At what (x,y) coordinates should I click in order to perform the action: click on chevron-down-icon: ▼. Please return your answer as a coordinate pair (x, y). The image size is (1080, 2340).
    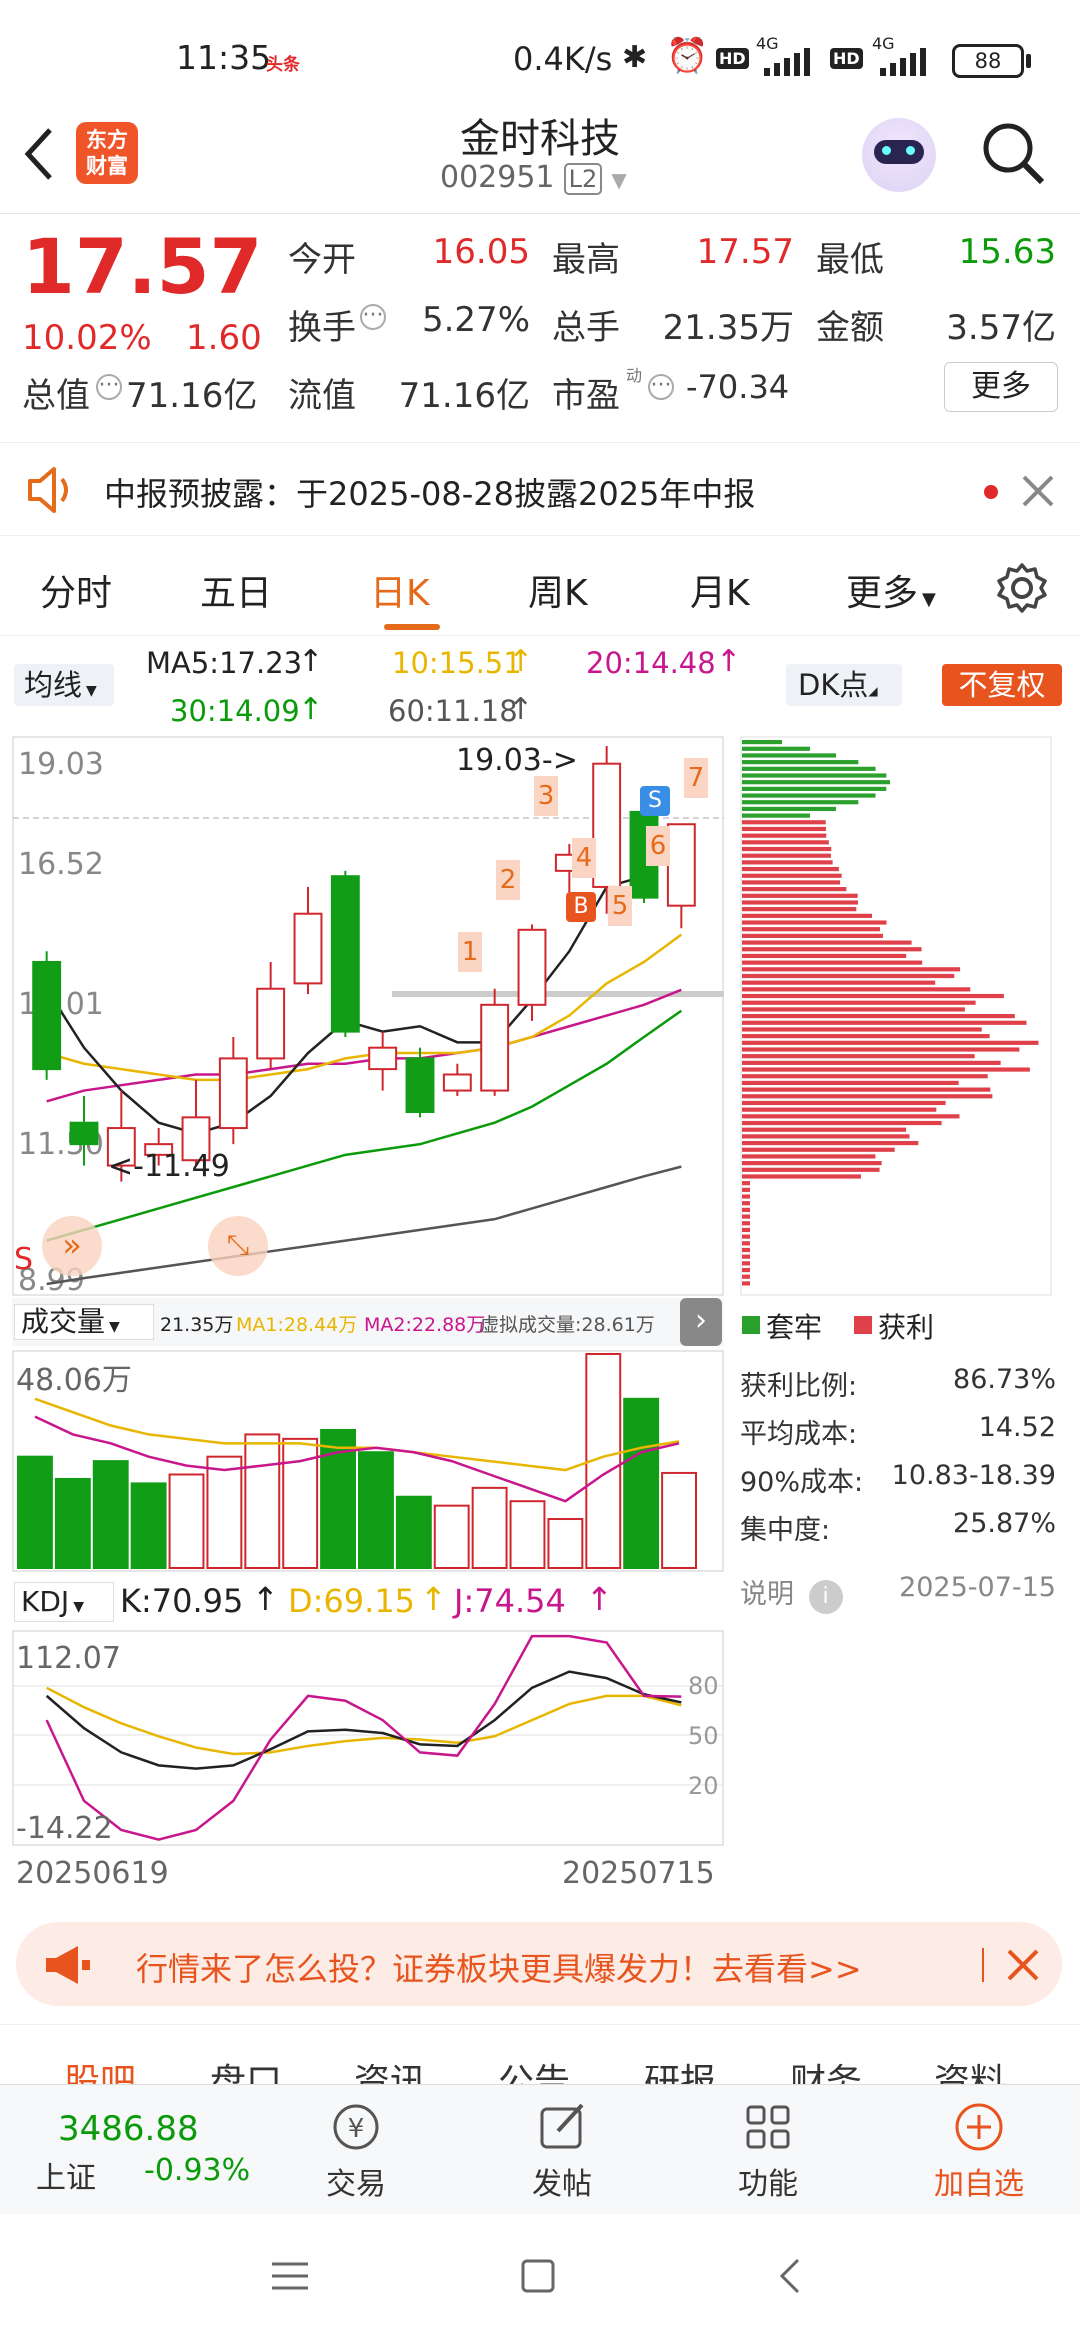
    Looking at the image, I should click on (91, 691).